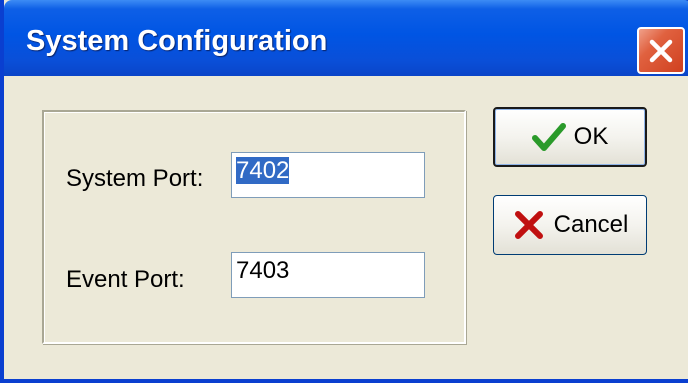 The width and height of the screenshot is (688, 383). What do you see at coordinates (328, 275) in the screenshot?
I see `event-port-input: 7403` at bounding box center [328, 275].